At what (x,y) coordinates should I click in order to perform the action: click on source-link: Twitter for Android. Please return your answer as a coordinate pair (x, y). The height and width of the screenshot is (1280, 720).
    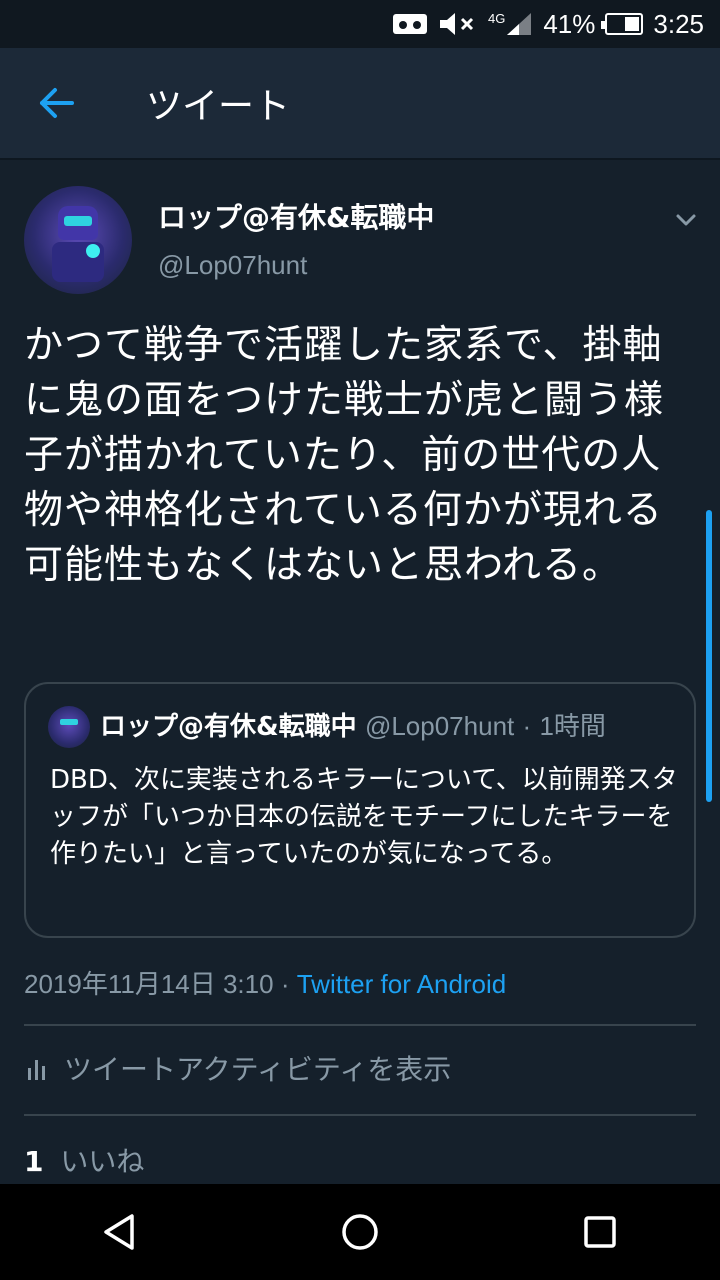
    Looking at the image, I should click on (402, 984).